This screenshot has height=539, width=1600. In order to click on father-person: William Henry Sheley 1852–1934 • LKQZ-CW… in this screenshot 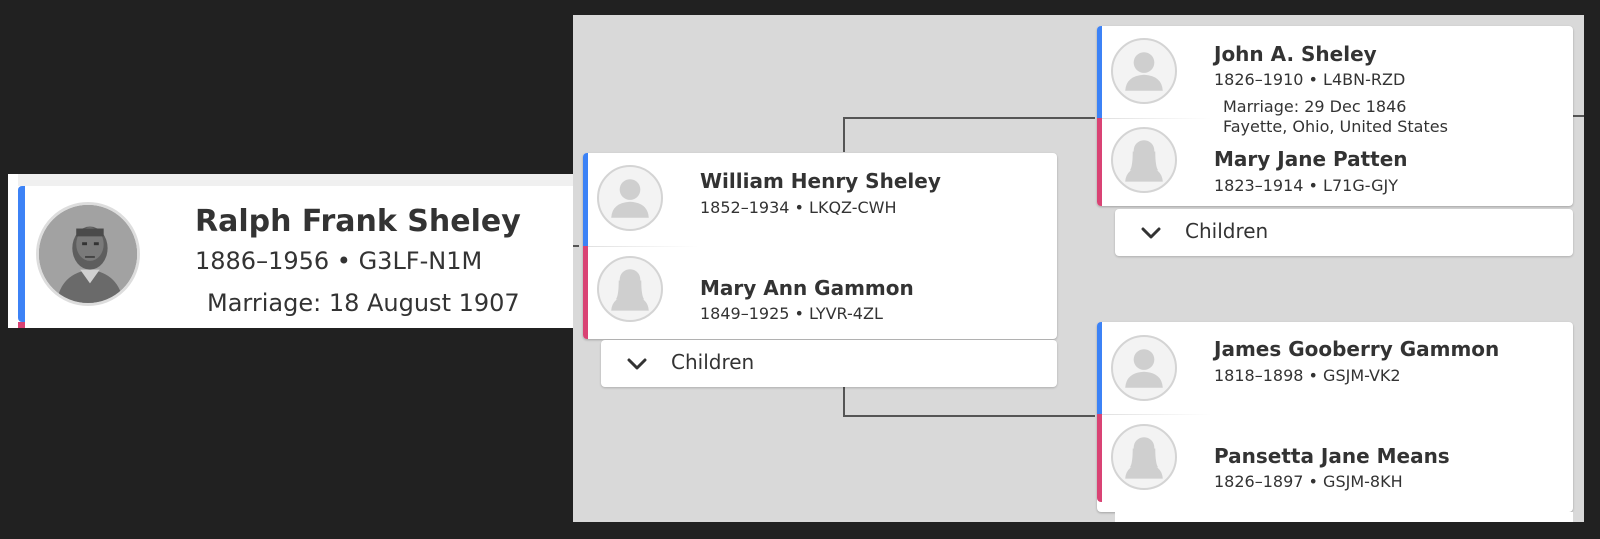, I will do `click(820, 199)`.